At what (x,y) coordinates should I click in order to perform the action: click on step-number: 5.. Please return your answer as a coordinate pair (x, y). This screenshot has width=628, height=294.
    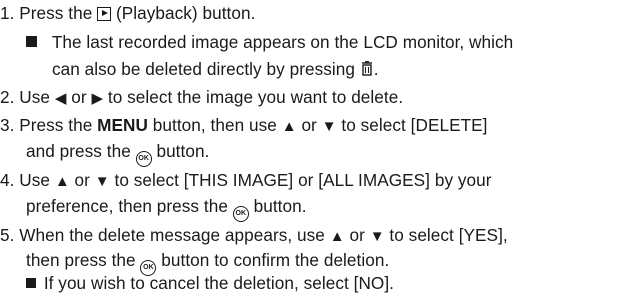
    Looking at the image, I should click on (7, 235).